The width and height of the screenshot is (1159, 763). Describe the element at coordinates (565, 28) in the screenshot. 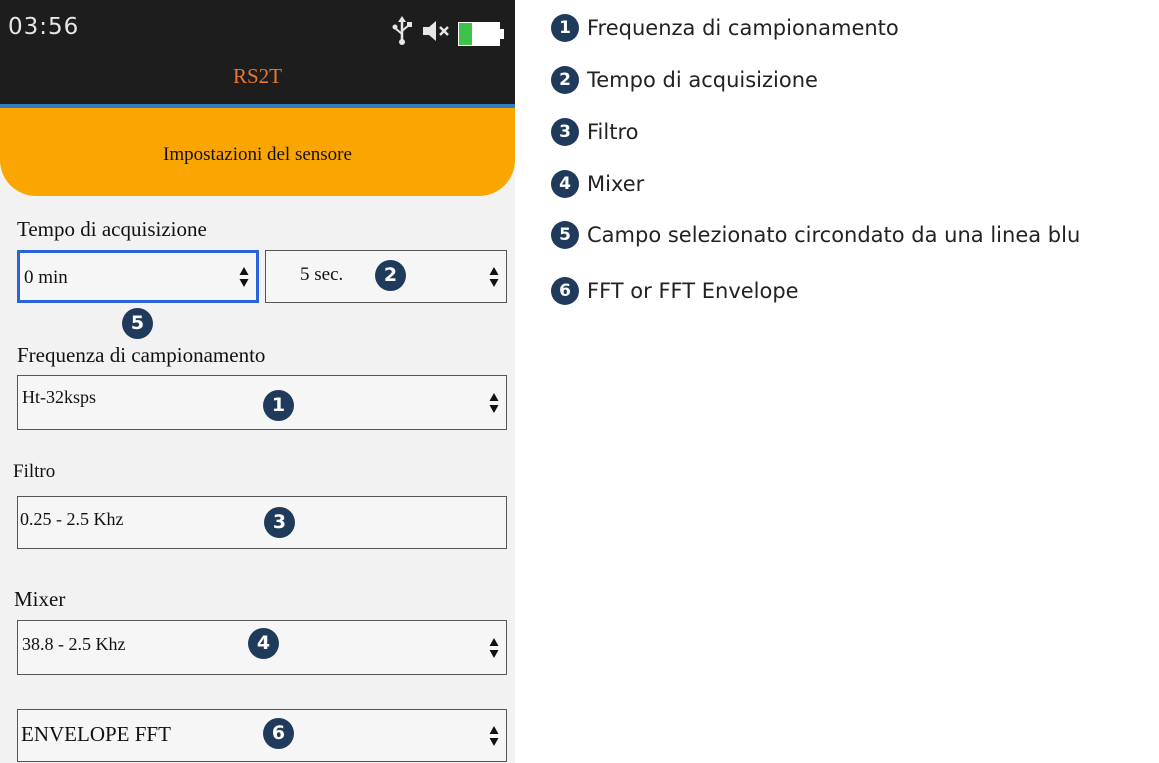

I see `legend-badge: 1` at that location.